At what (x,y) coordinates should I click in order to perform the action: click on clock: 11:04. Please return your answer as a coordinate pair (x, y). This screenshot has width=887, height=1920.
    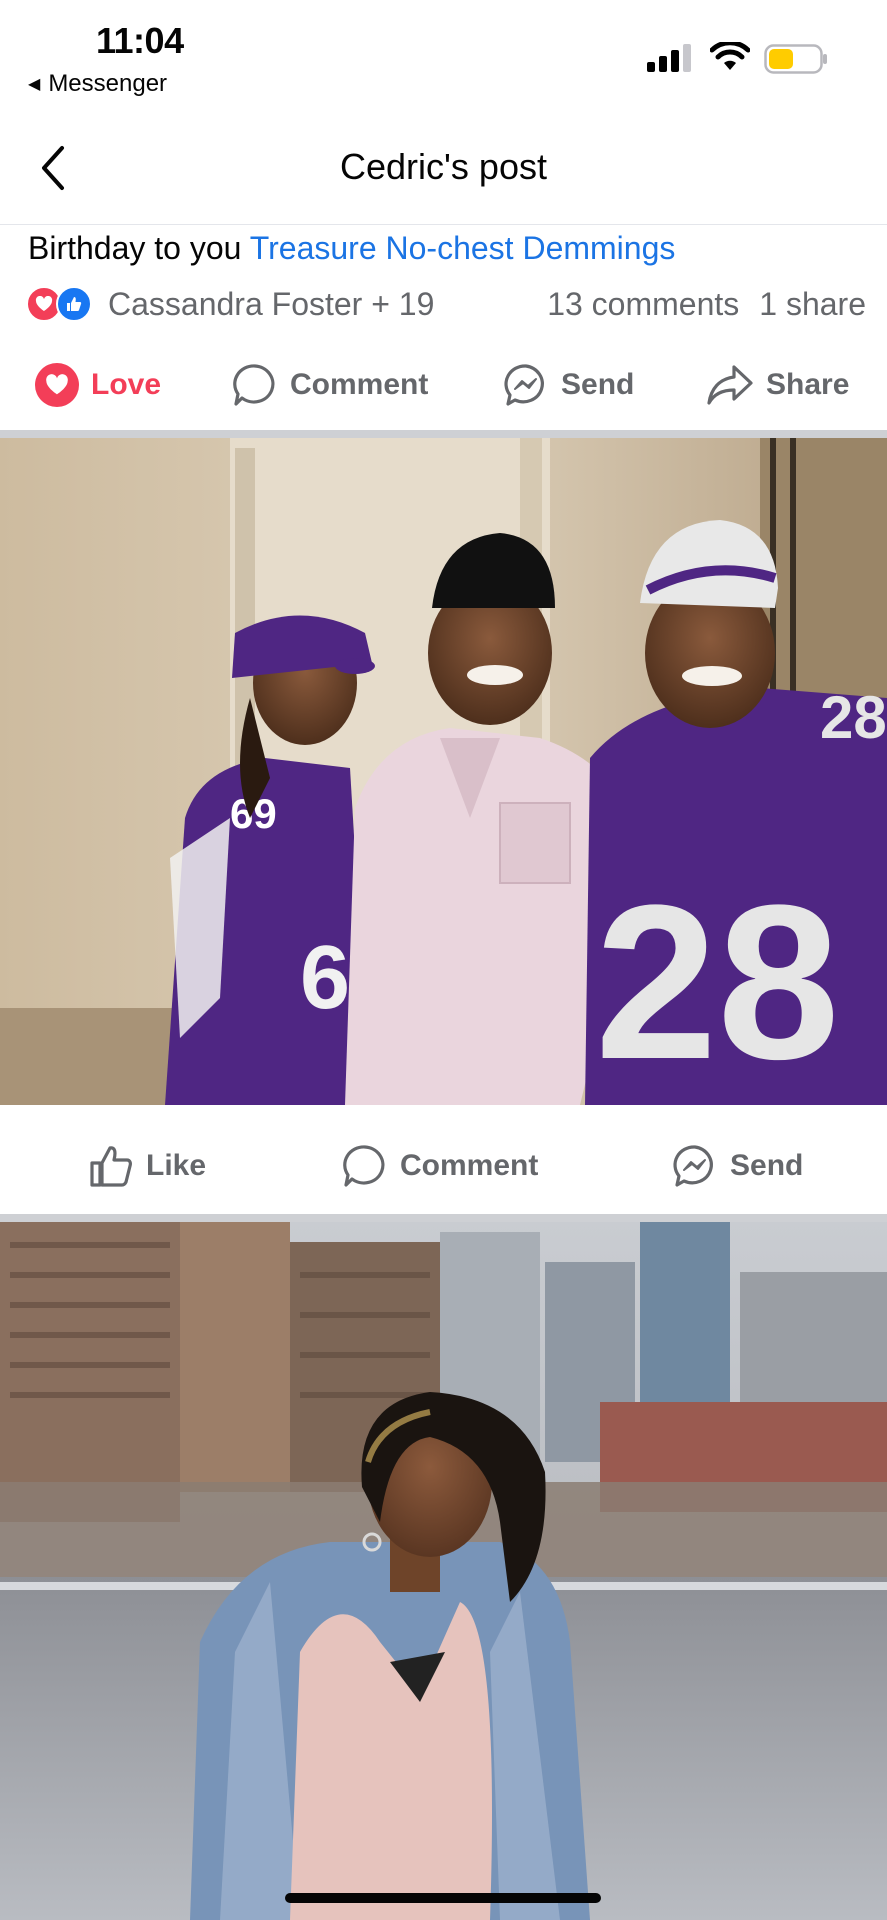
    Looking at the image, I should click on (140, 40).